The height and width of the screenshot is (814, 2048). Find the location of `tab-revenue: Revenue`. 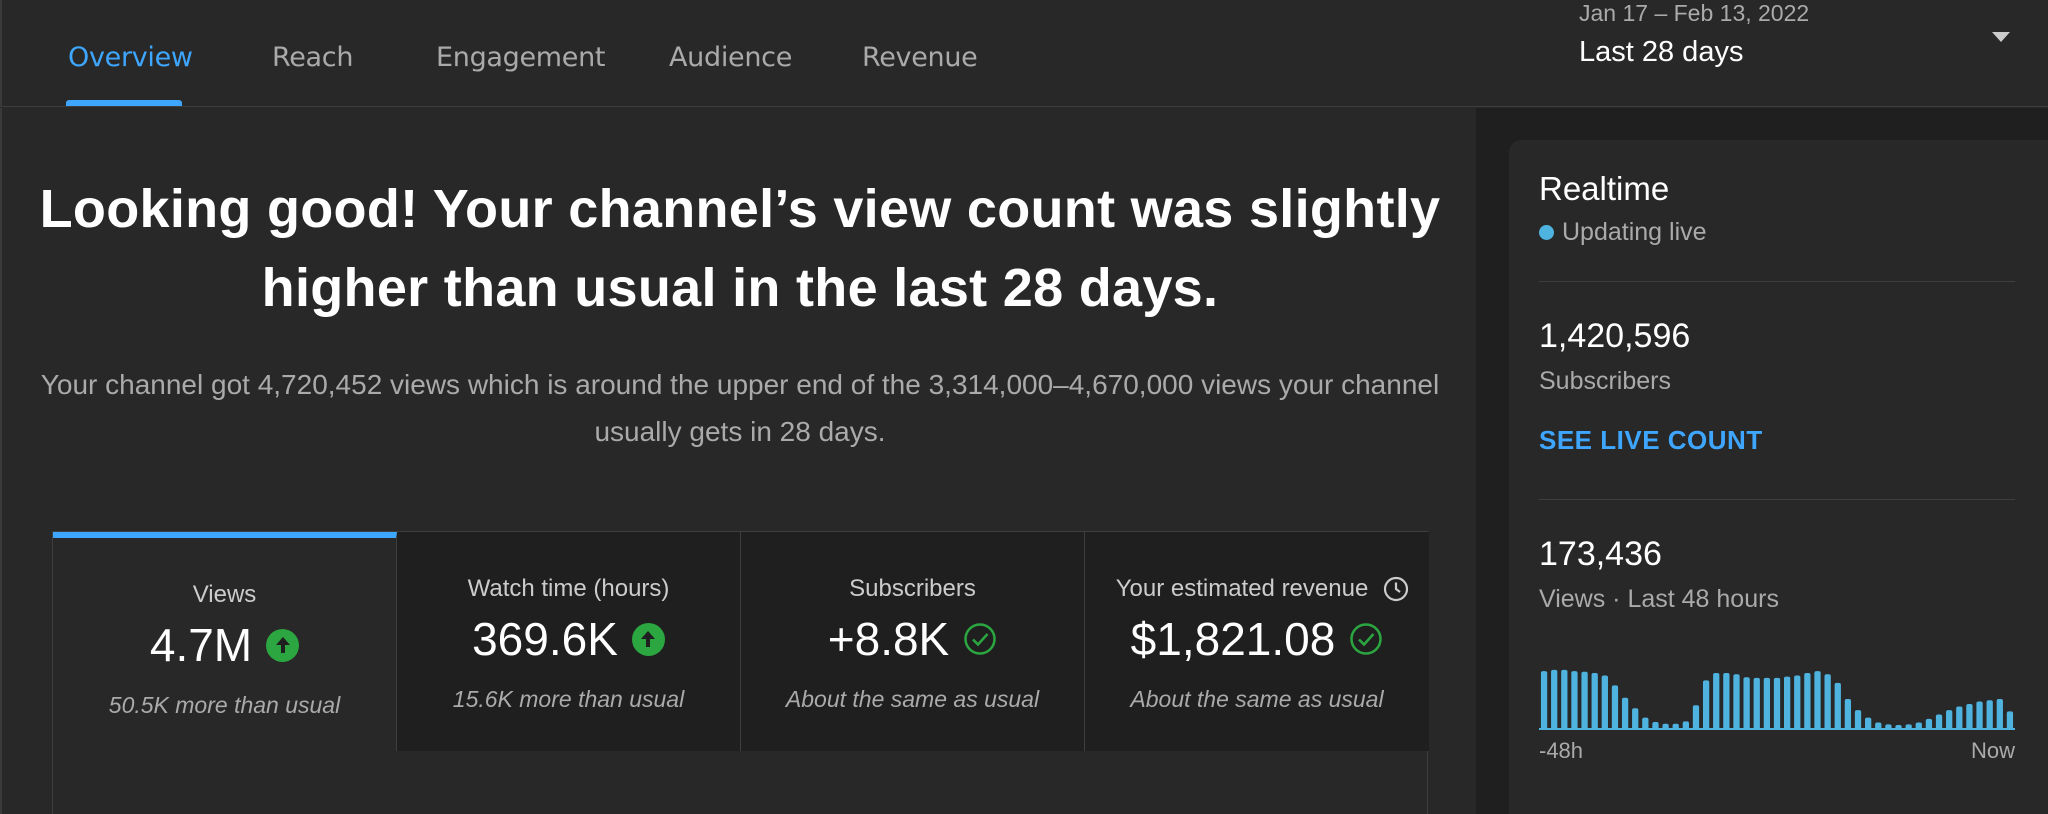

tab-revenue: Revenue is located at coordinates (920, 57).